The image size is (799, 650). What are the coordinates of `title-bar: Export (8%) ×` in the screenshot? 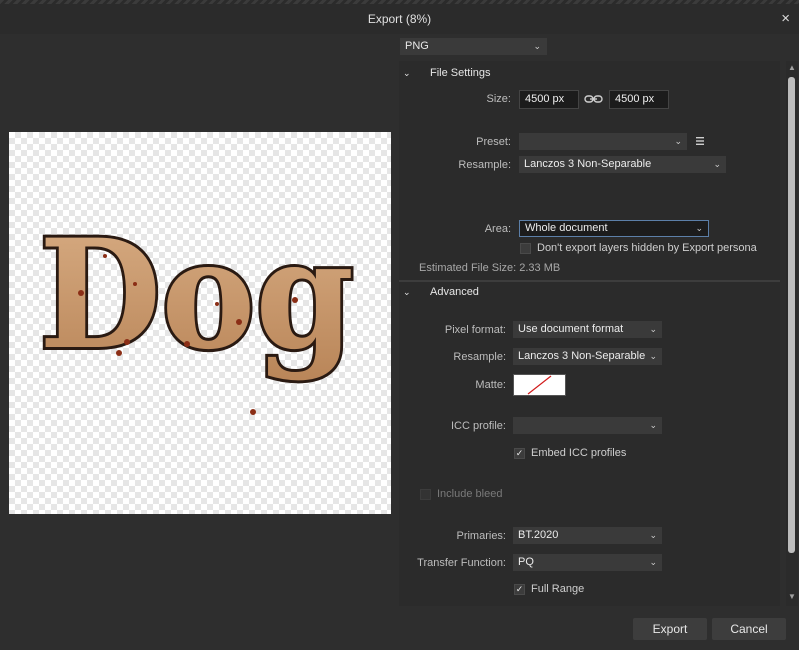 It's located at (399, 19).